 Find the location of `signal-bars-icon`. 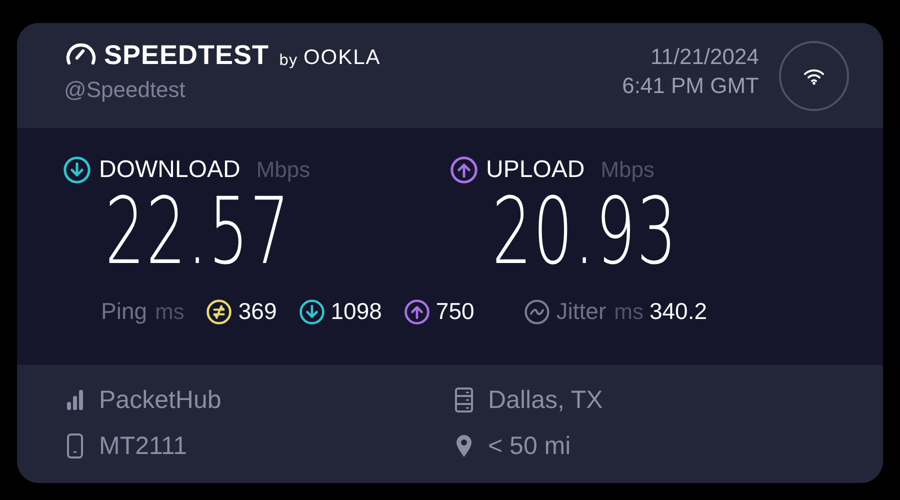

signal-bars-icon is located at coordinates (75, 400).